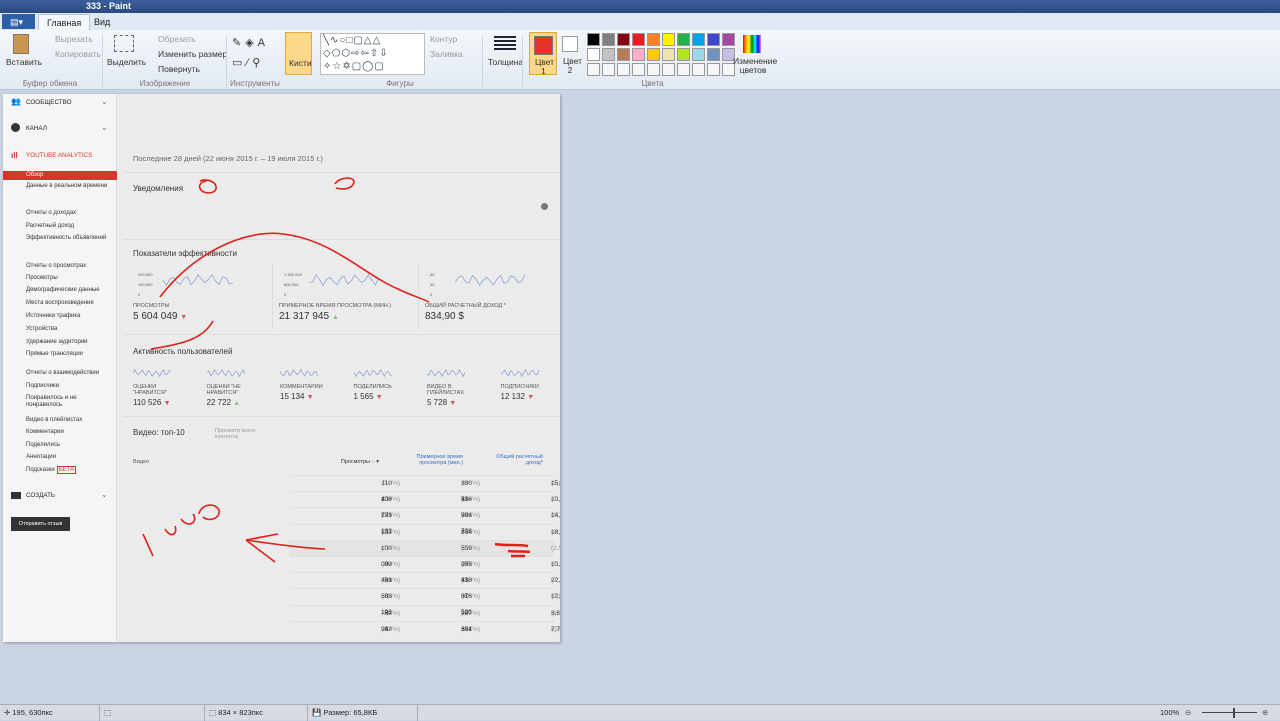 The image size is (1280, 721). Describe the element at coordinates (250, 42) in the screenshot. I see `tools-icons: ✎◈A` at that location.